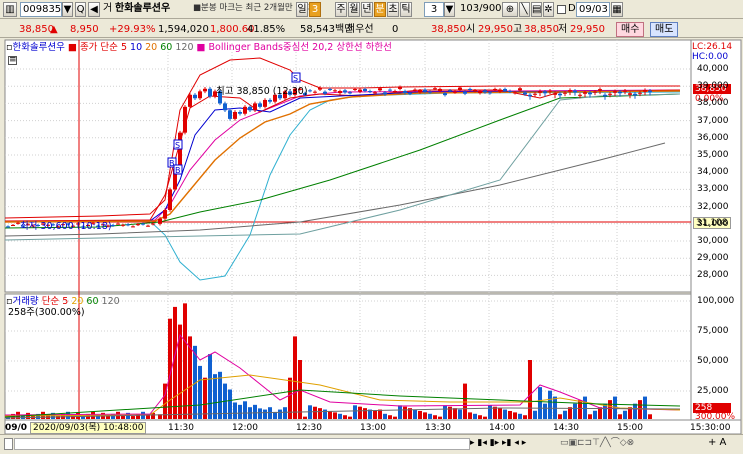 The width and height of the screenshot is (743, 454). Describe the element at coordinates (434, 9) in the screenshot. I see `interval-input: 3` at that location.